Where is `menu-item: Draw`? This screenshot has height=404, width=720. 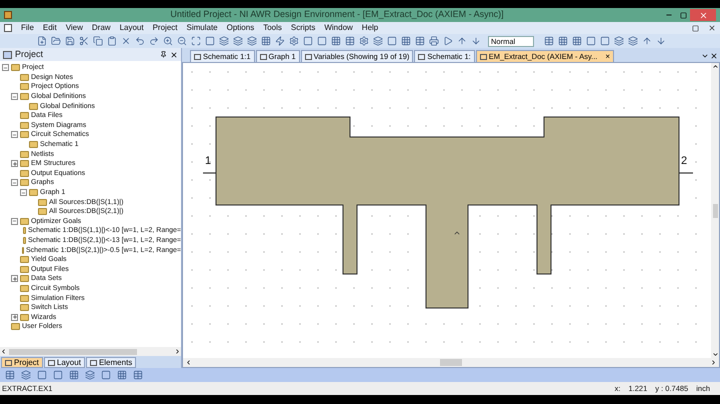
menu-item: Draw is located at coordinates (101, 28).